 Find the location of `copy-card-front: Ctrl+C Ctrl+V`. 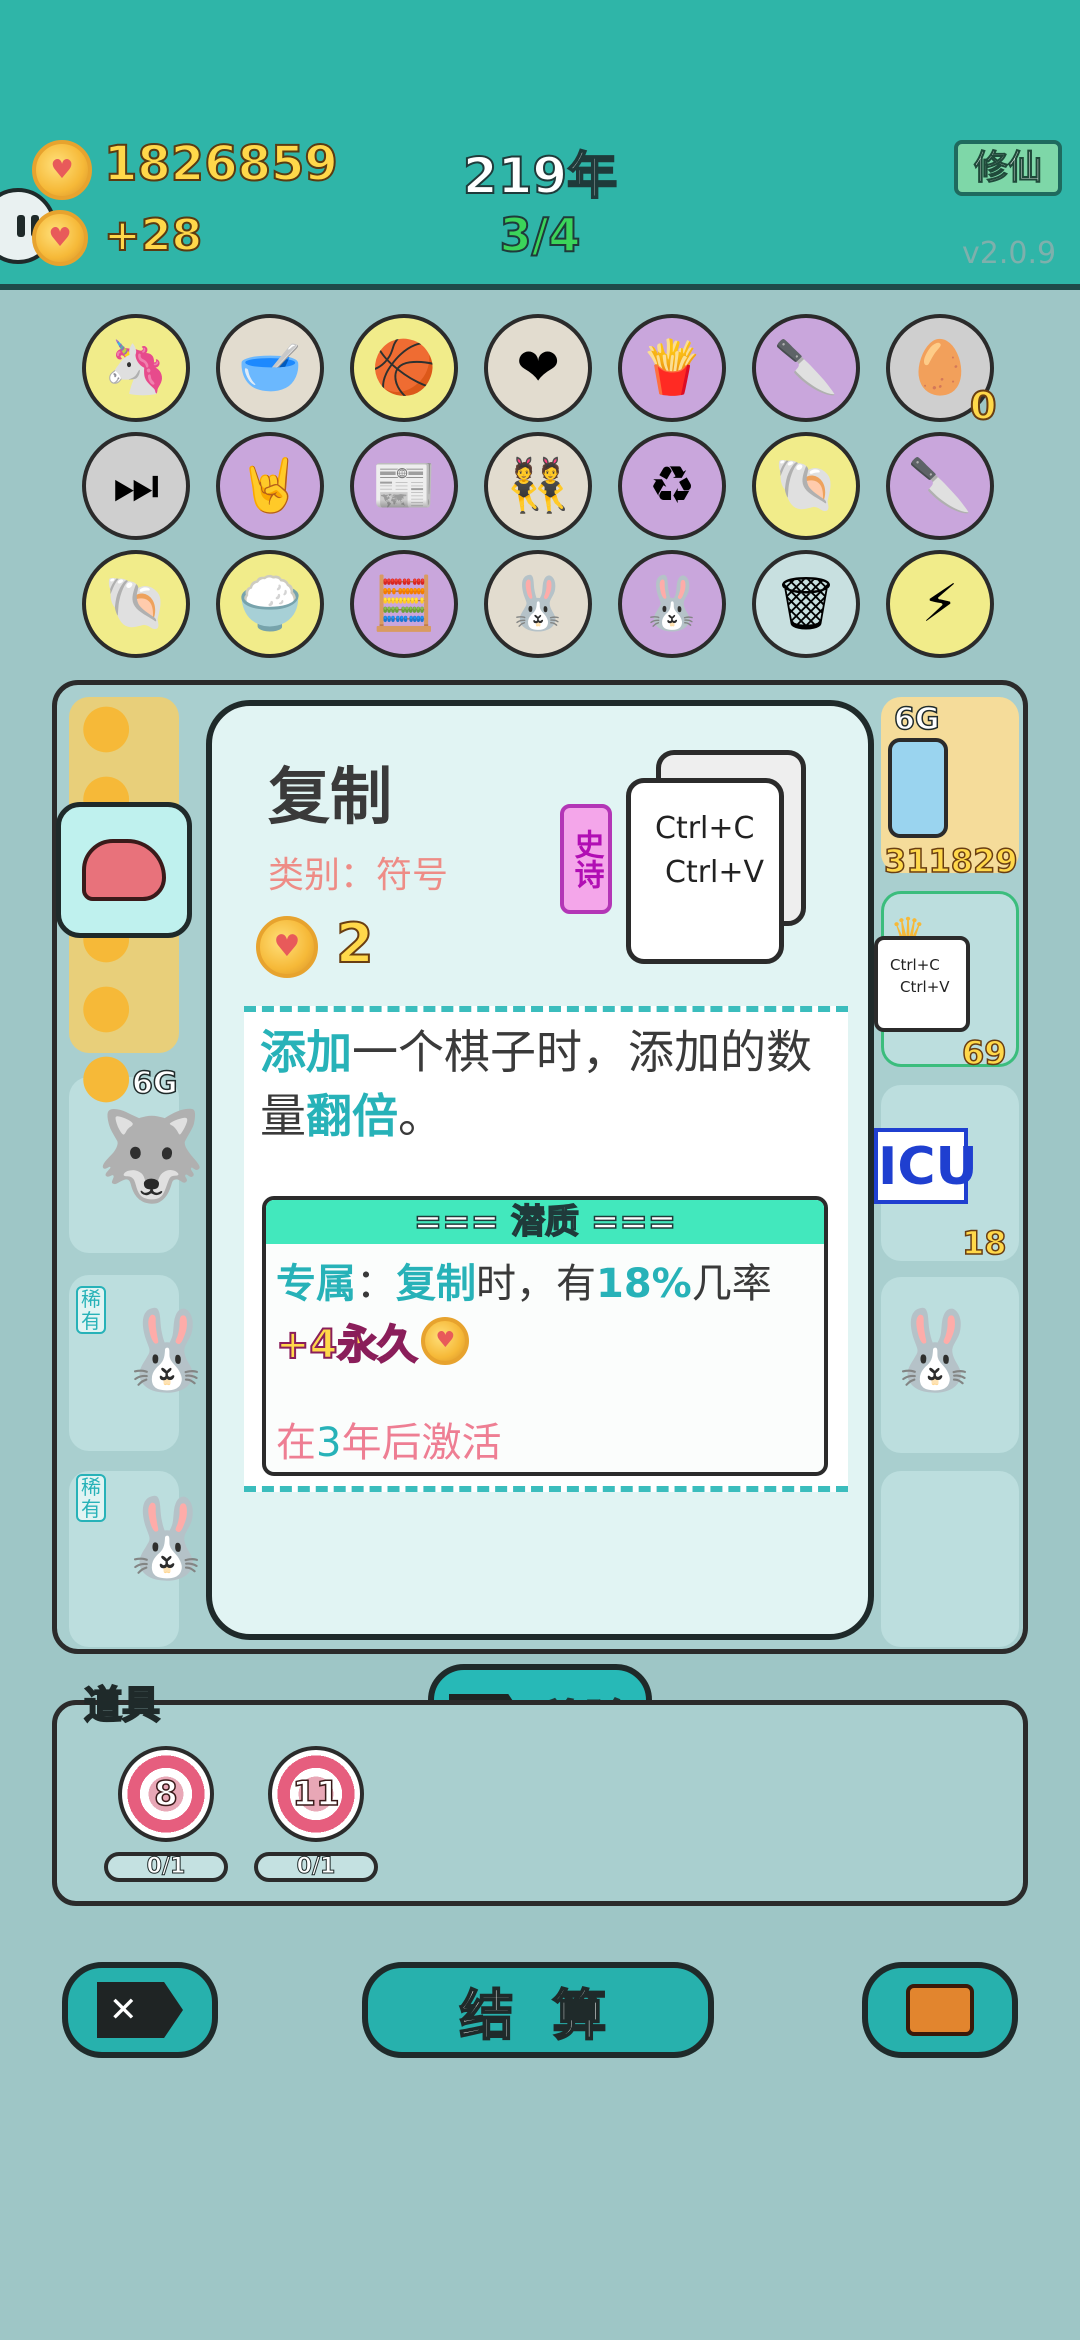

copy-card-front: Ctrl+C Ctrl+V is located at coordinates (705, 871).